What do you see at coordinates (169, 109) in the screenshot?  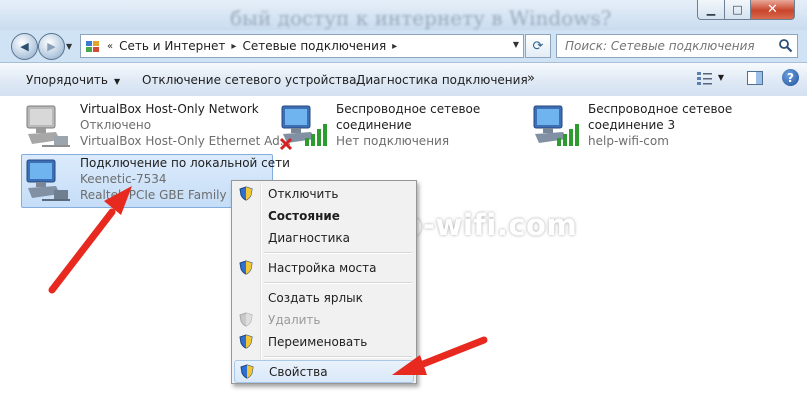 I see `connection-name: VirtualBox Host-Only Network` at bounding box center [169, 109].